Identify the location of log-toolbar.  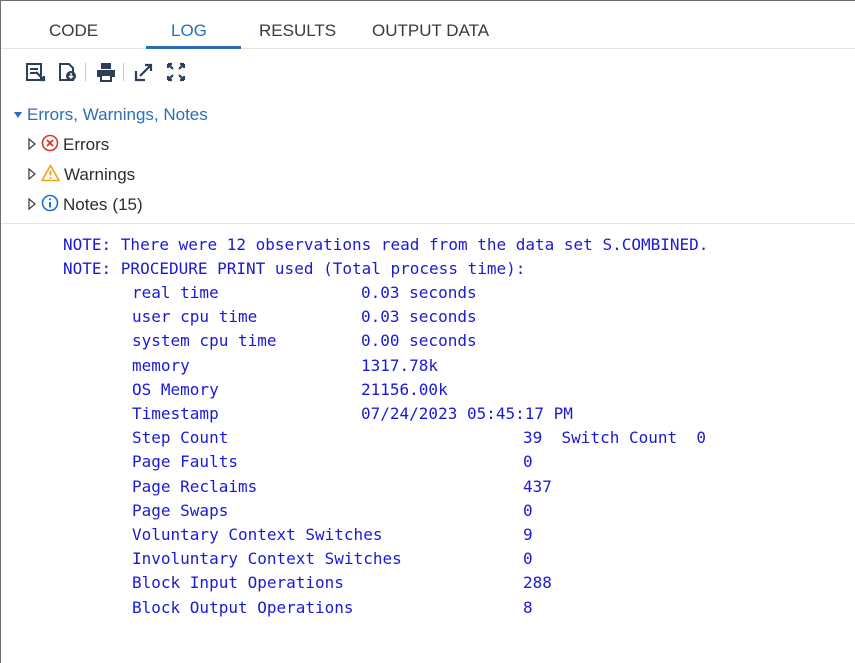
(175, 72).